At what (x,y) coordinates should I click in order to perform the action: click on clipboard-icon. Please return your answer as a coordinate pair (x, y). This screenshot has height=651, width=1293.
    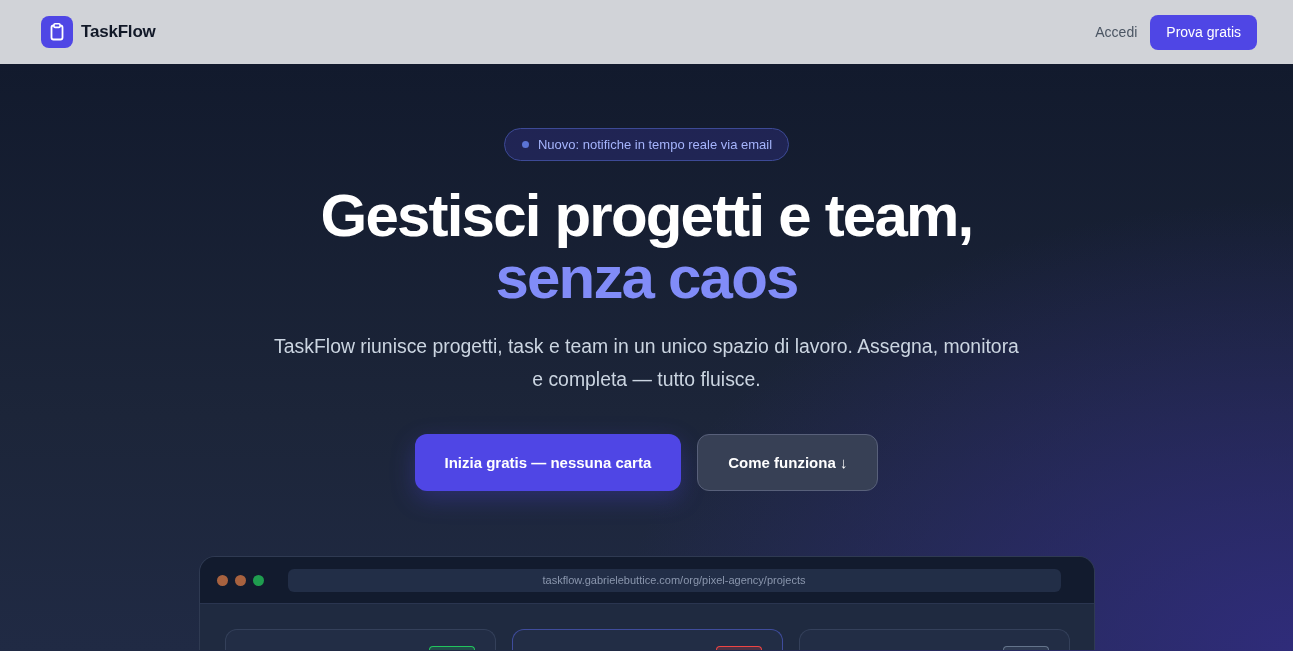
    Looking at the image, I should click on (57, 32).